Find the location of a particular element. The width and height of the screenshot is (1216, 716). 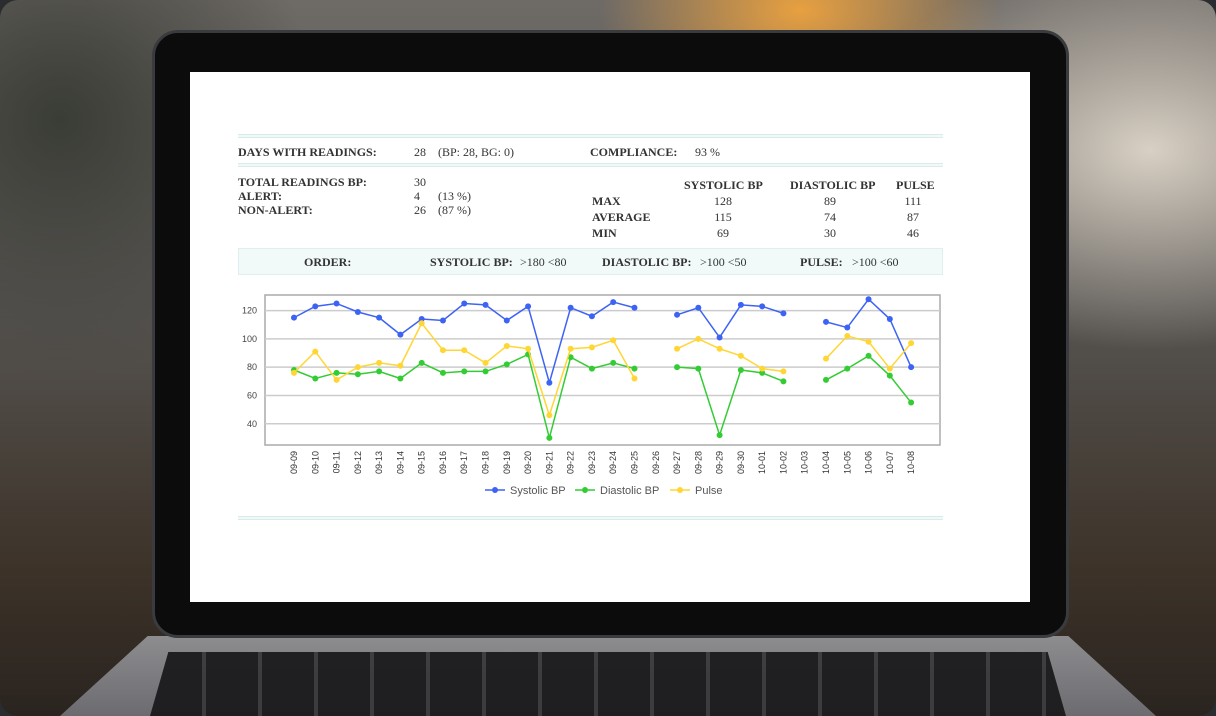

x-tick-label: 09-21 is located at coordinates (549, 462).